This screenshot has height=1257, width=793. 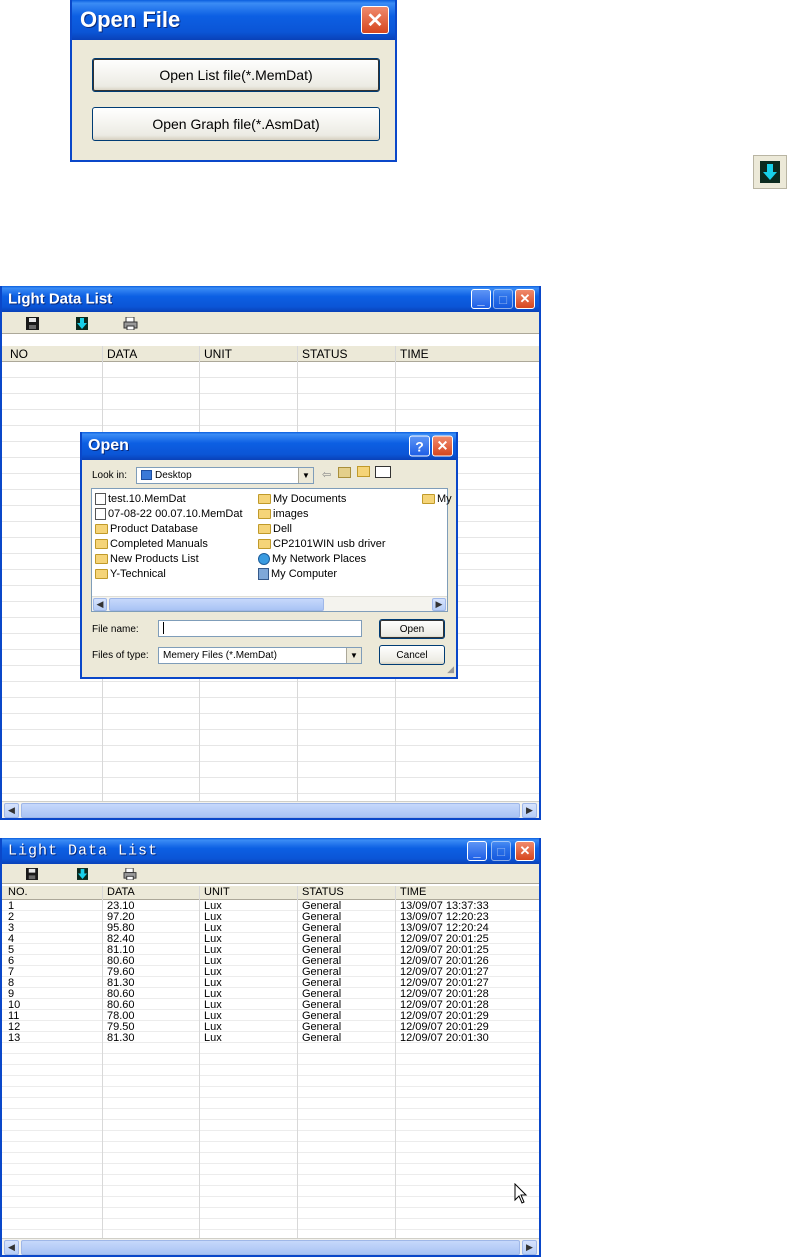 I want to click on list-item: Y-Technical, so click(x=130, y=574).